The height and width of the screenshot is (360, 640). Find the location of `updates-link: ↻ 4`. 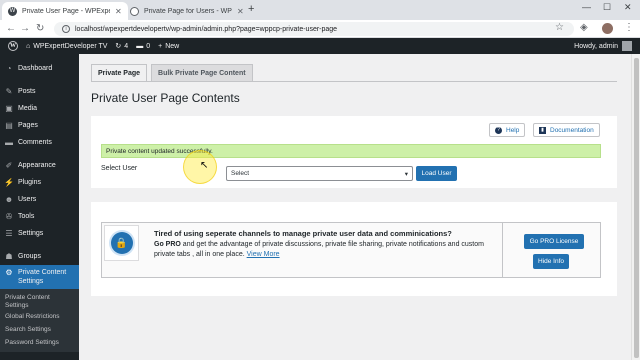

updates-link: ↻ 4 is located at coordinates (122, 46).